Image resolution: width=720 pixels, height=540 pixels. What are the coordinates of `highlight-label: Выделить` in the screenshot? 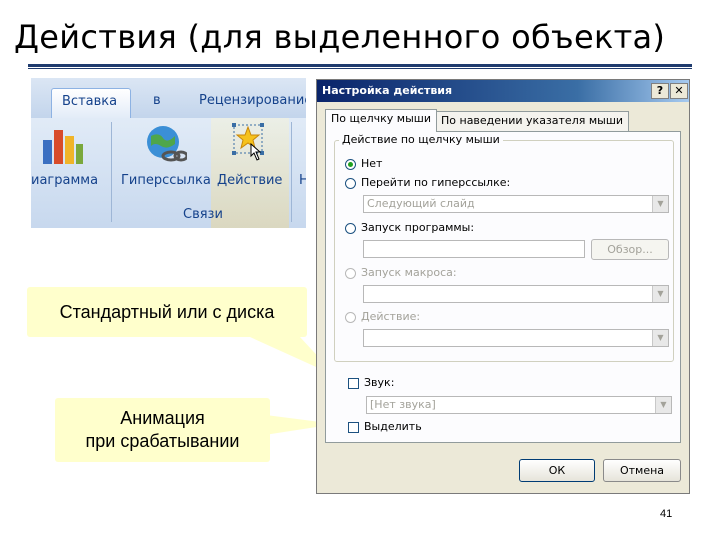 It's located at (393, 426).